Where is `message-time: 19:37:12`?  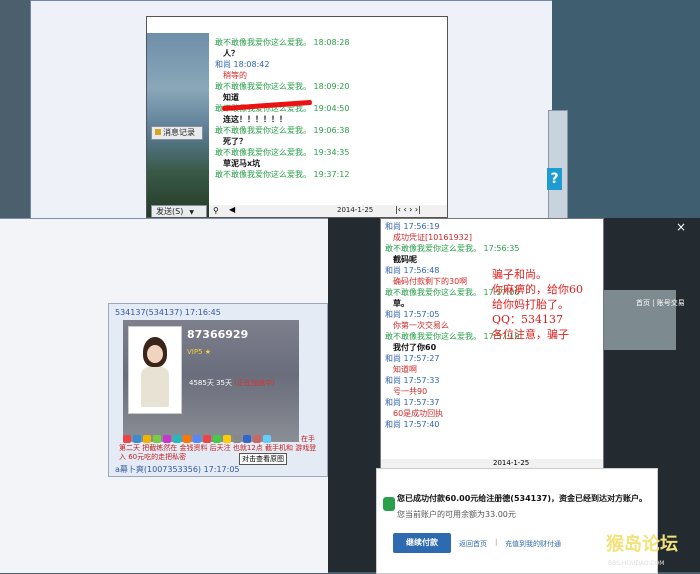
message-time: 19:37:12 is located at coordinates (330, 174).